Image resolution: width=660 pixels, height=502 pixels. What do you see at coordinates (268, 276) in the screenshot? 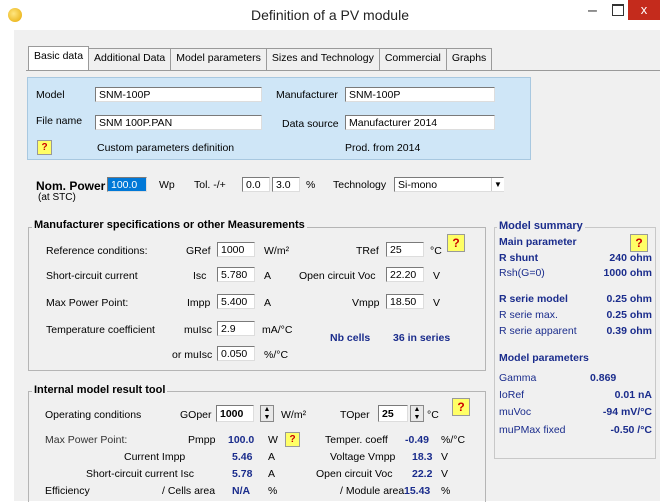
I see `isc-unit: A` at bounding box center [268, 276].